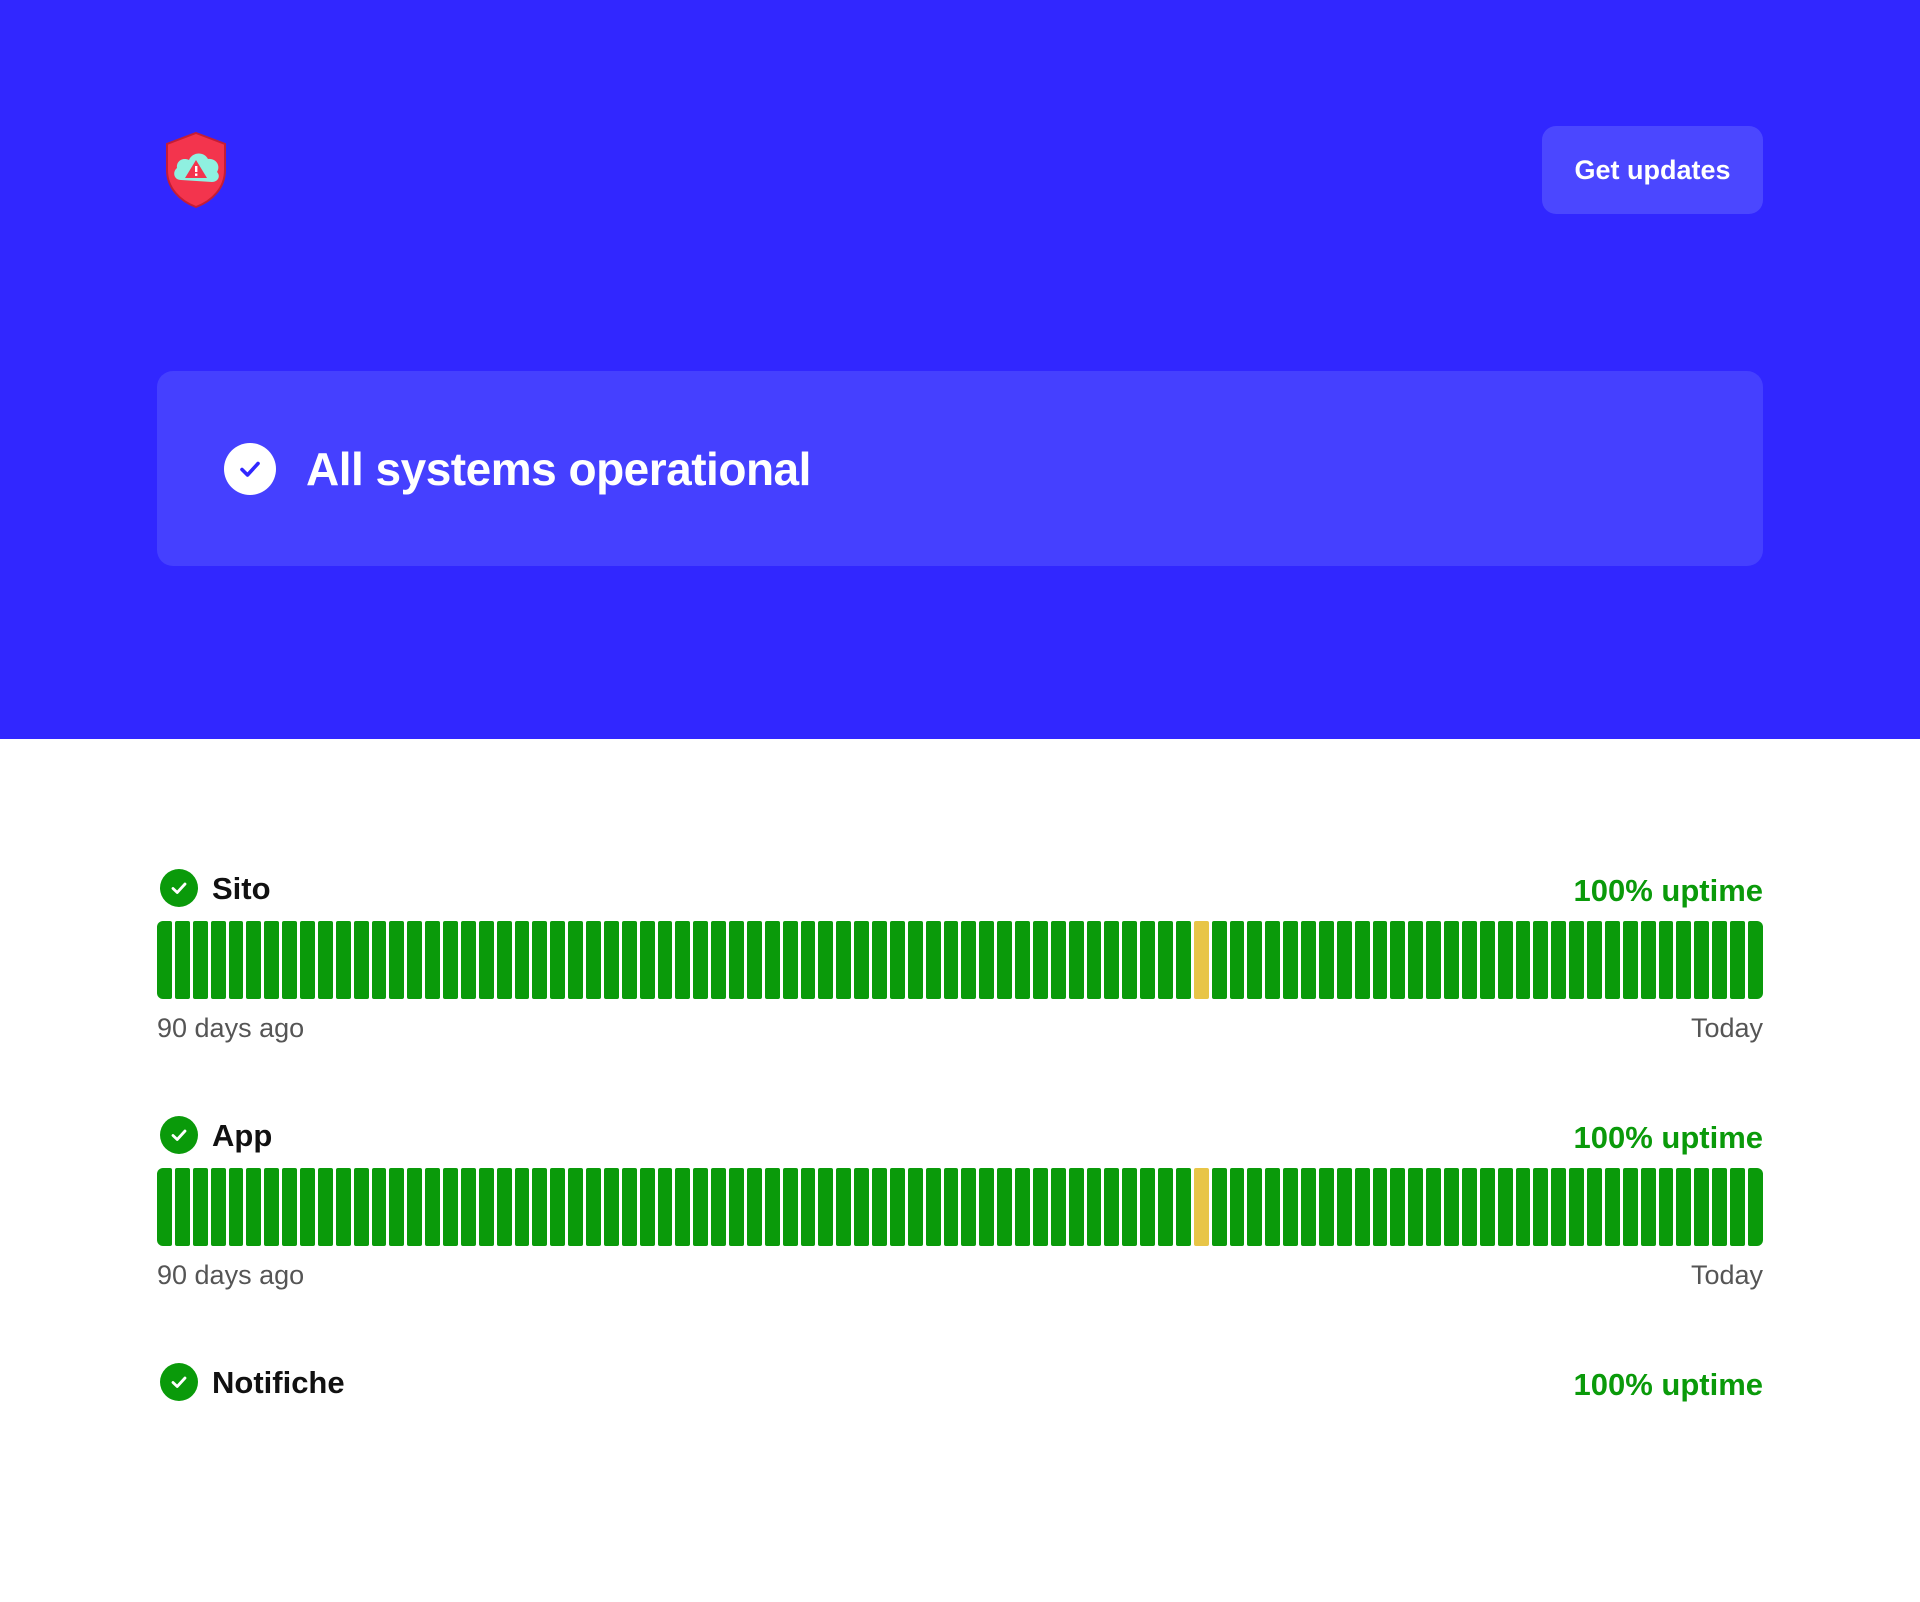 The image size is (1920, 1602). Describe the element at coordinates (196, 170) in the screenshot. I see `shield-cloud-warning-icon` at that location.